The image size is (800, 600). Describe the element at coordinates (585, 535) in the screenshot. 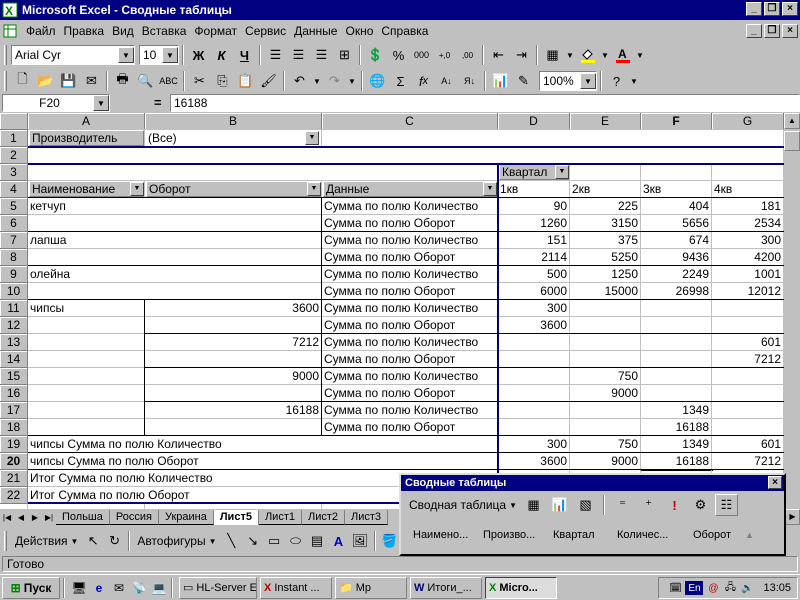

I see `pivot-field-quarter: Квартал` at that location.